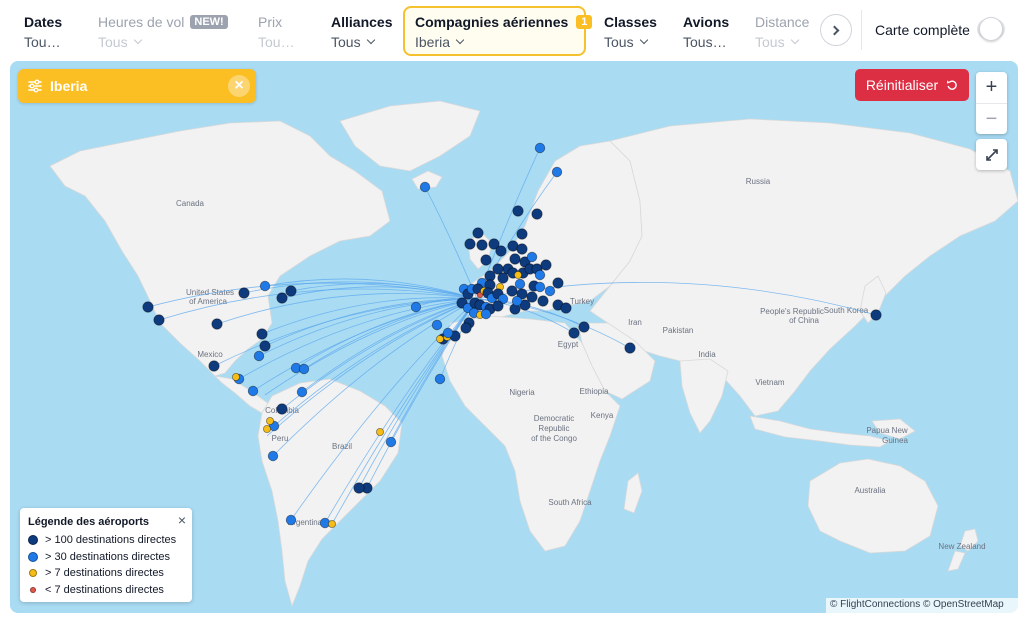  I want to click on filter-alliances: Alliances Tous, so click(361, 31).